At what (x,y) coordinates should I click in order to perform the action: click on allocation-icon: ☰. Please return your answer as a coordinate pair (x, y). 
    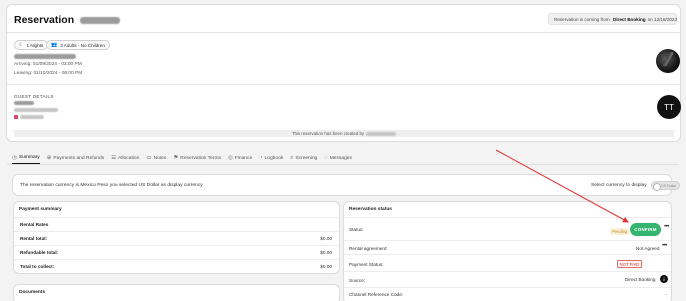
    Looking at the image, I should click on (114, 158).